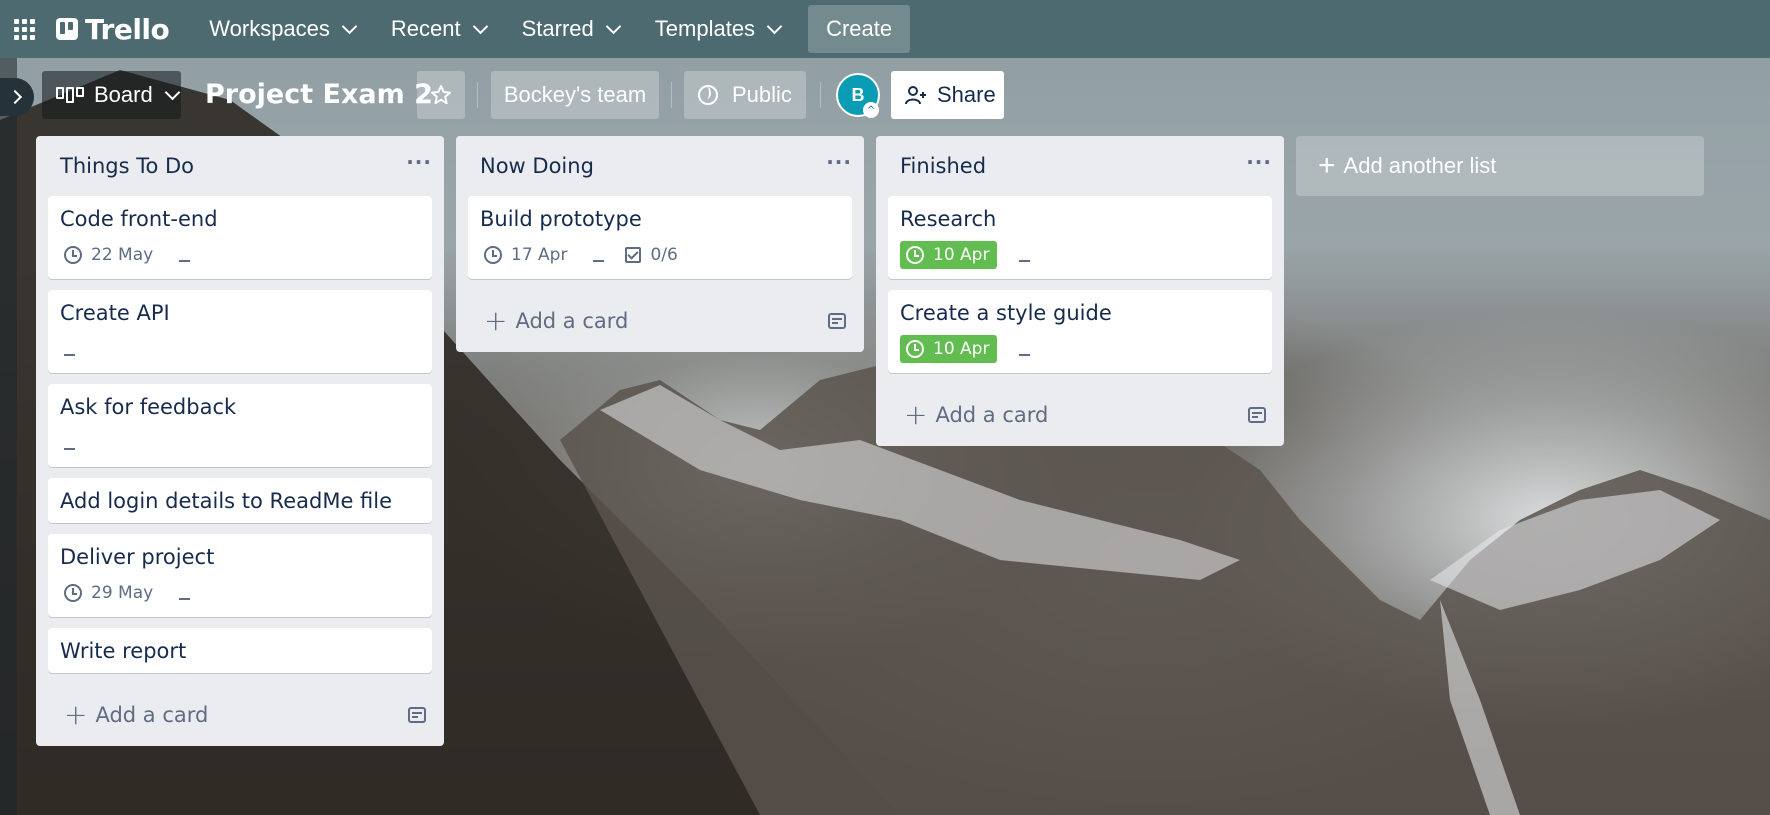 The width and height of the screenshot is (1770, 815). What do you see at coordinates (708, 95) in the screenshot?
I see `globe-icon` at bounding box center [708, 95].